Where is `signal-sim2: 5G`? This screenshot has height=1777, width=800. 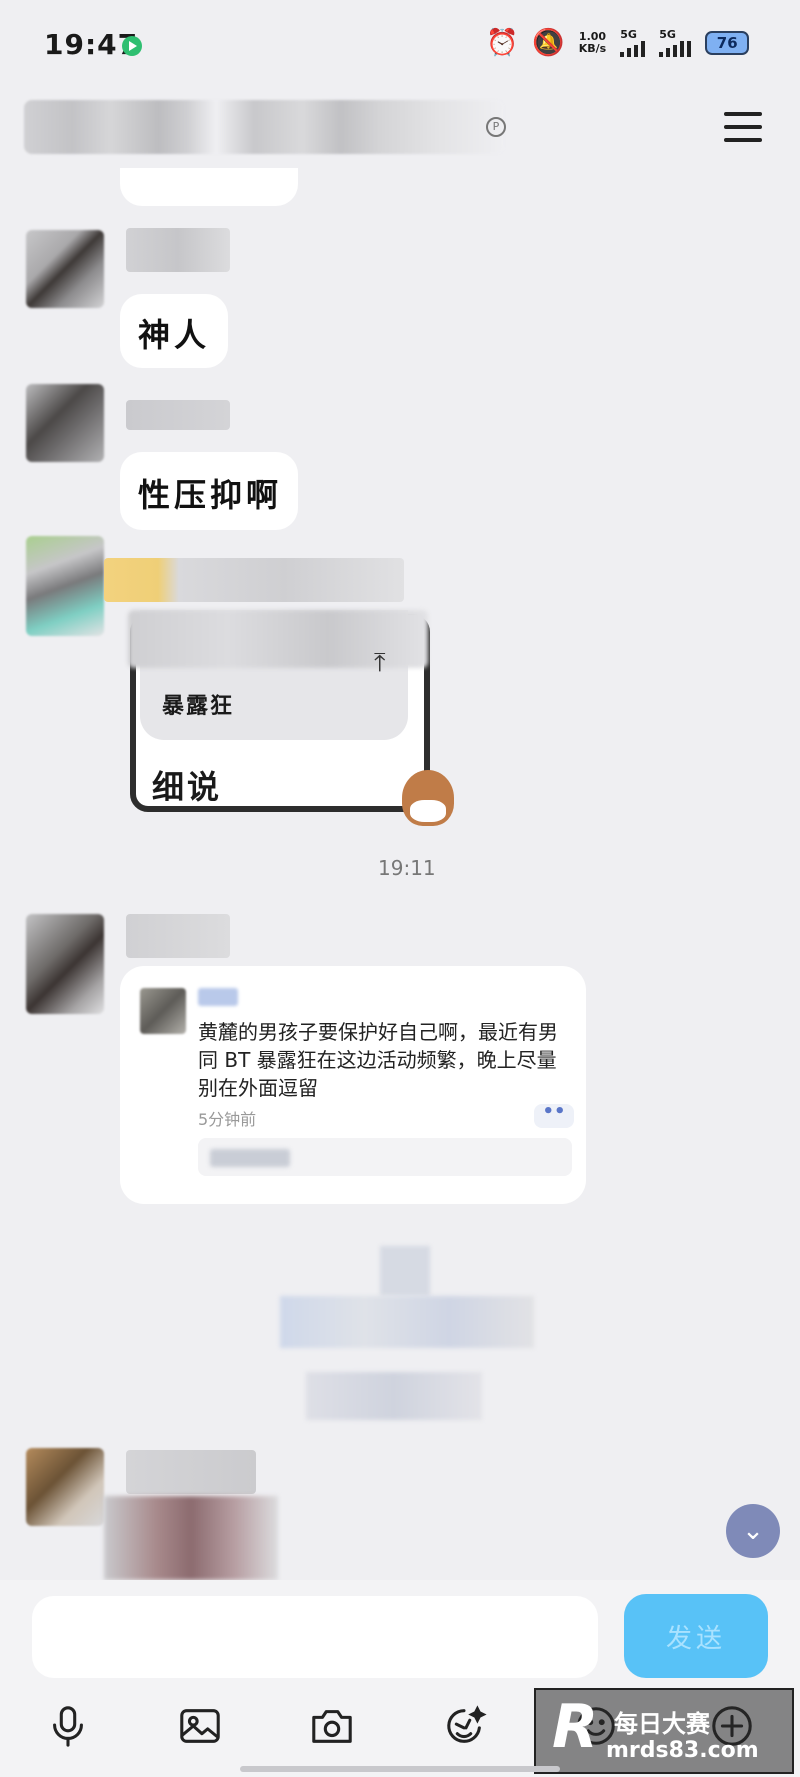
signal-sim2: 5G is located at coordinates (675, 42).